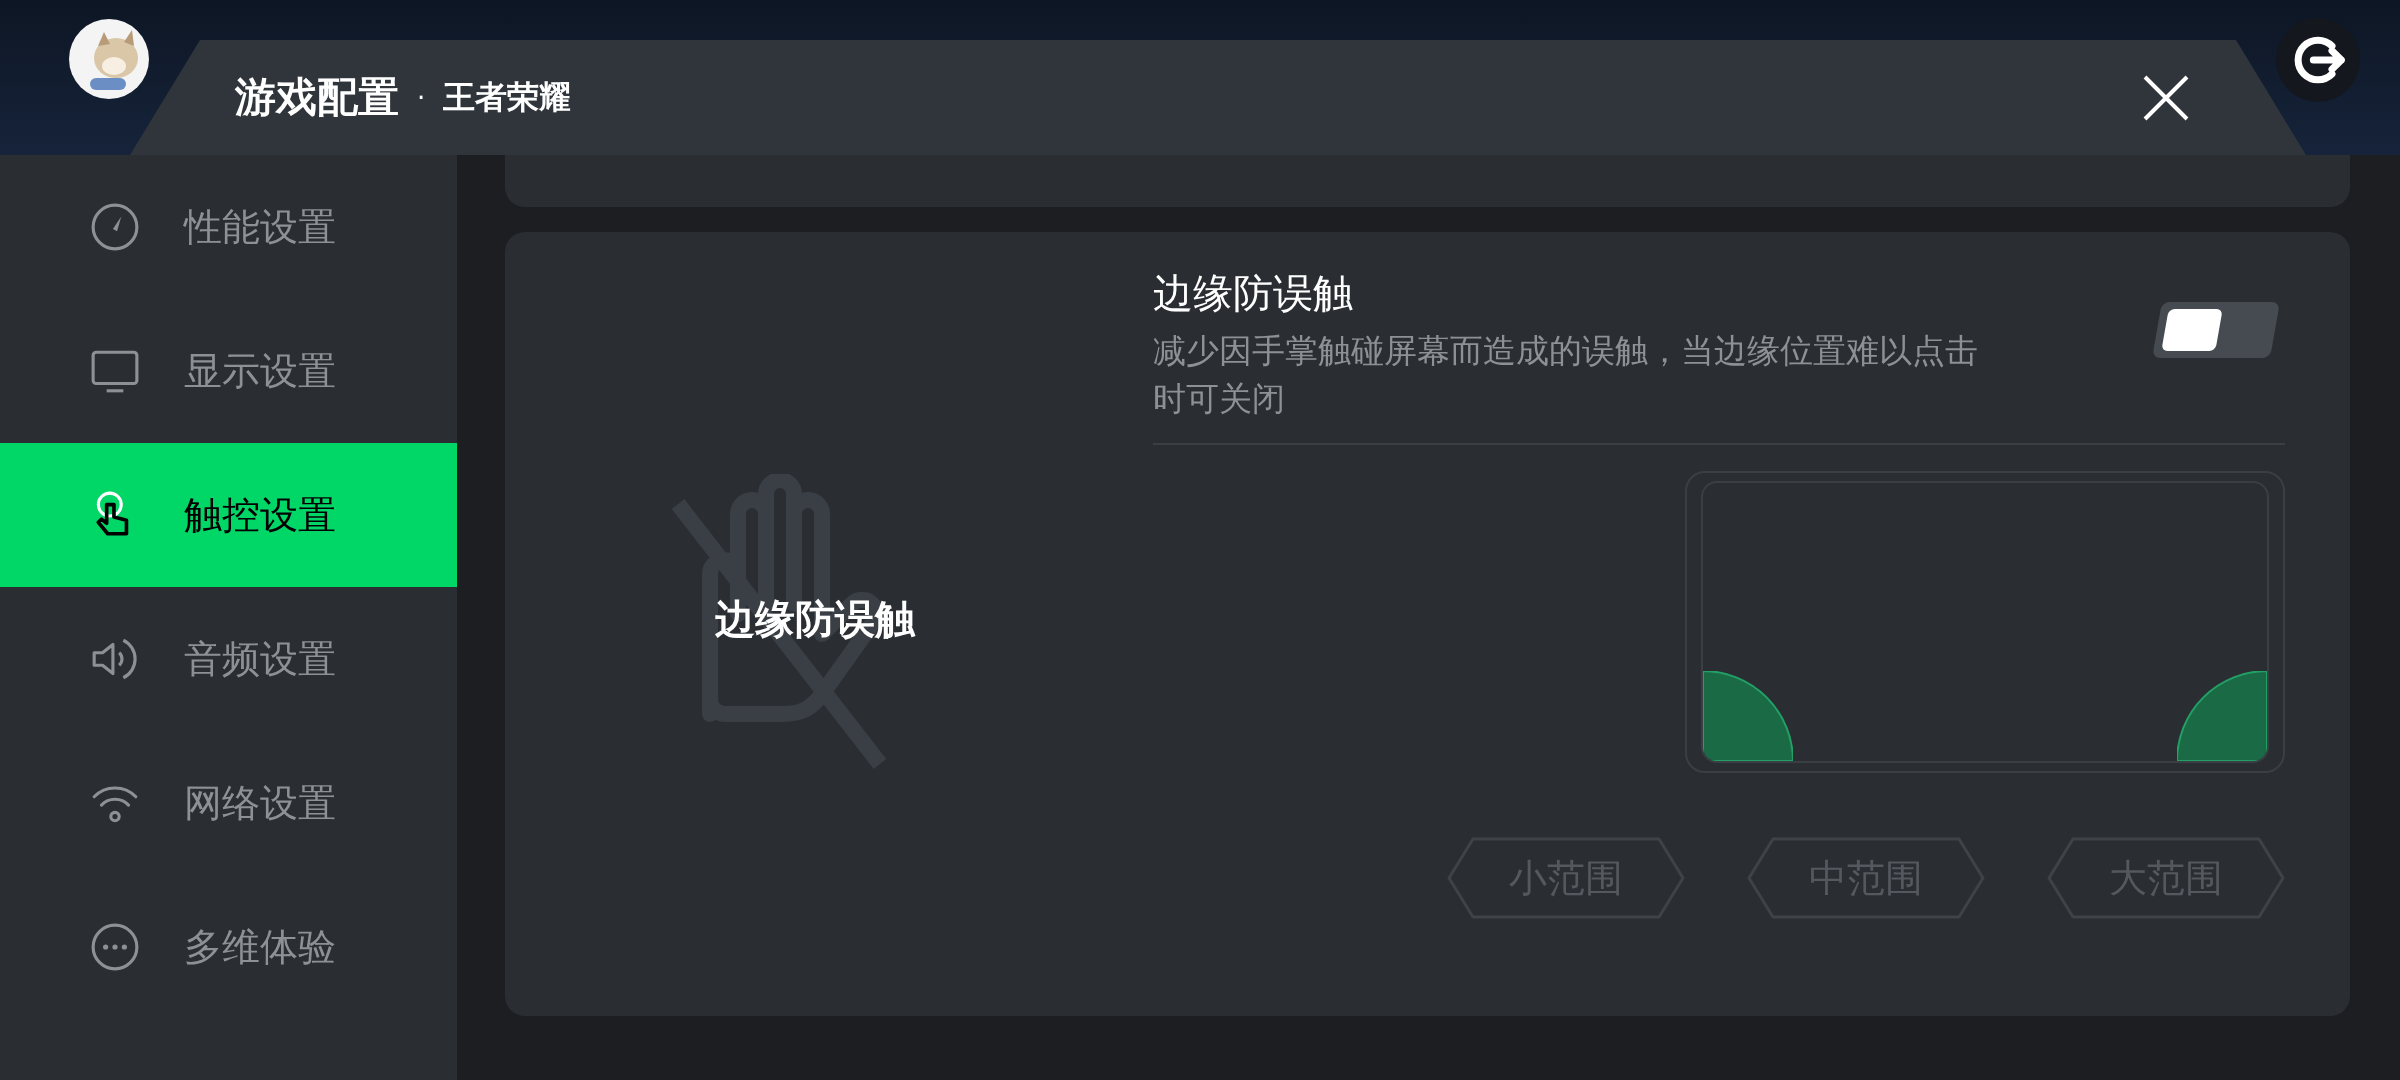 Image resolution: width=2400 pixels, height=1080 pixels. Describe the element at coordinates (1566, 375) in the screenshot. I see `setting-description: 减少因手掌触碰屏幕而造成的误触，当边缘位置难以点击时可关闭` at that location.